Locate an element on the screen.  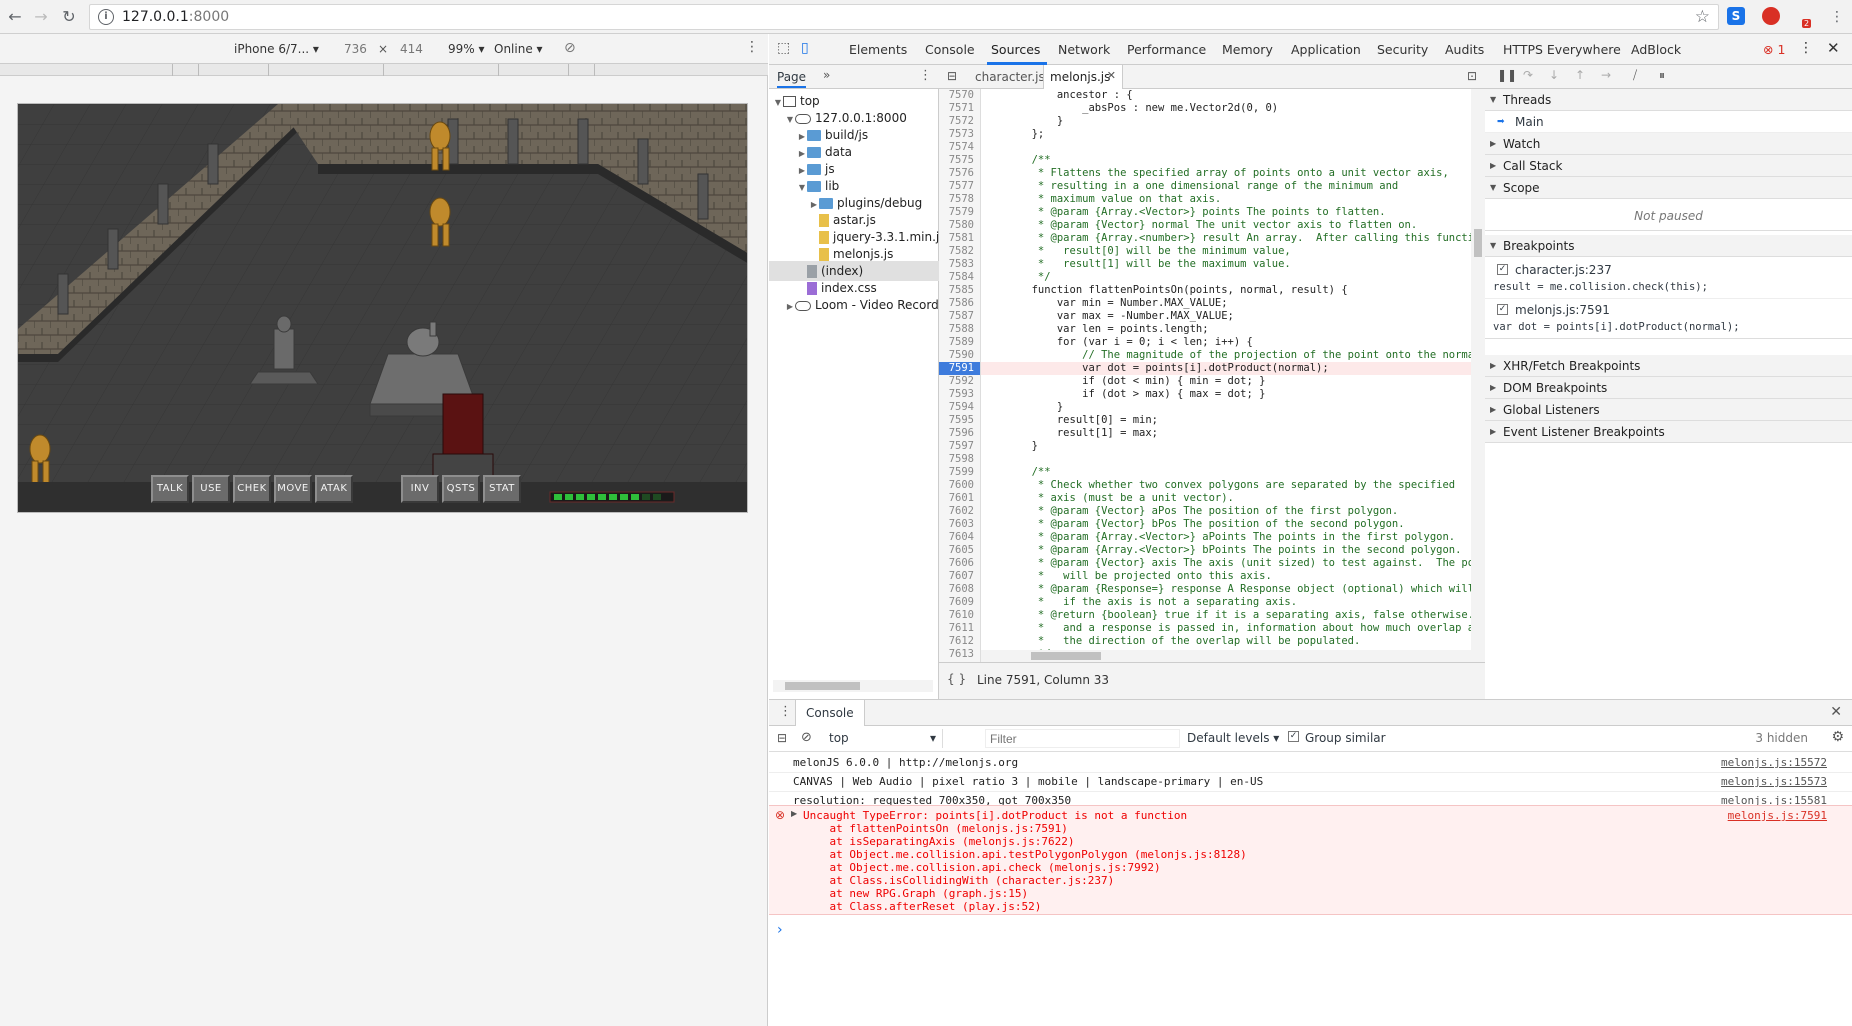
pause-on-exceptions-icon: ⏸ is located at coordinates (1662, 75).